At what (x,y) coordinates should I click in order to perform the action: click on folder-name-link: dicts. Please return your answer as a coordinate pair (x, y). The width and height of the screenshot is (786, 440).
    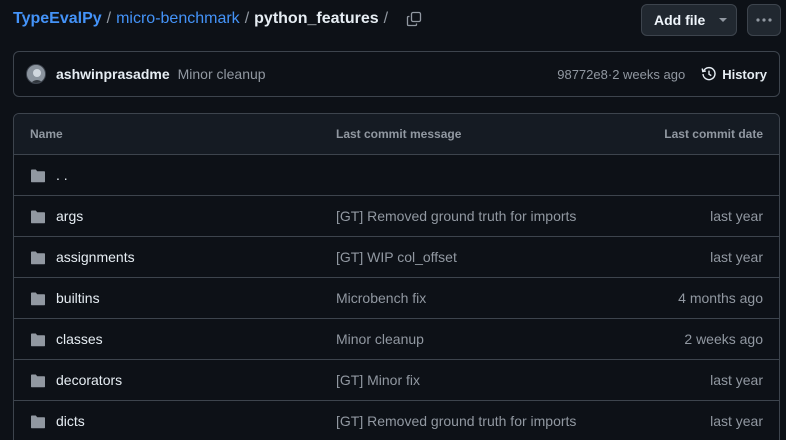
    Looking at the image, I should click on (70, 421).